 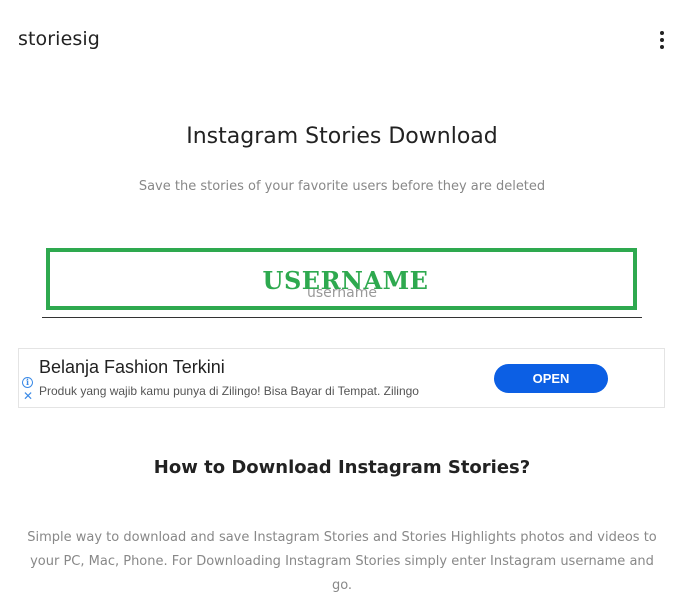 What do you see at coordinates (28, 396) in the screenshot?
I see `ad-close-icon: ✕` at bounding box center [28, 396].